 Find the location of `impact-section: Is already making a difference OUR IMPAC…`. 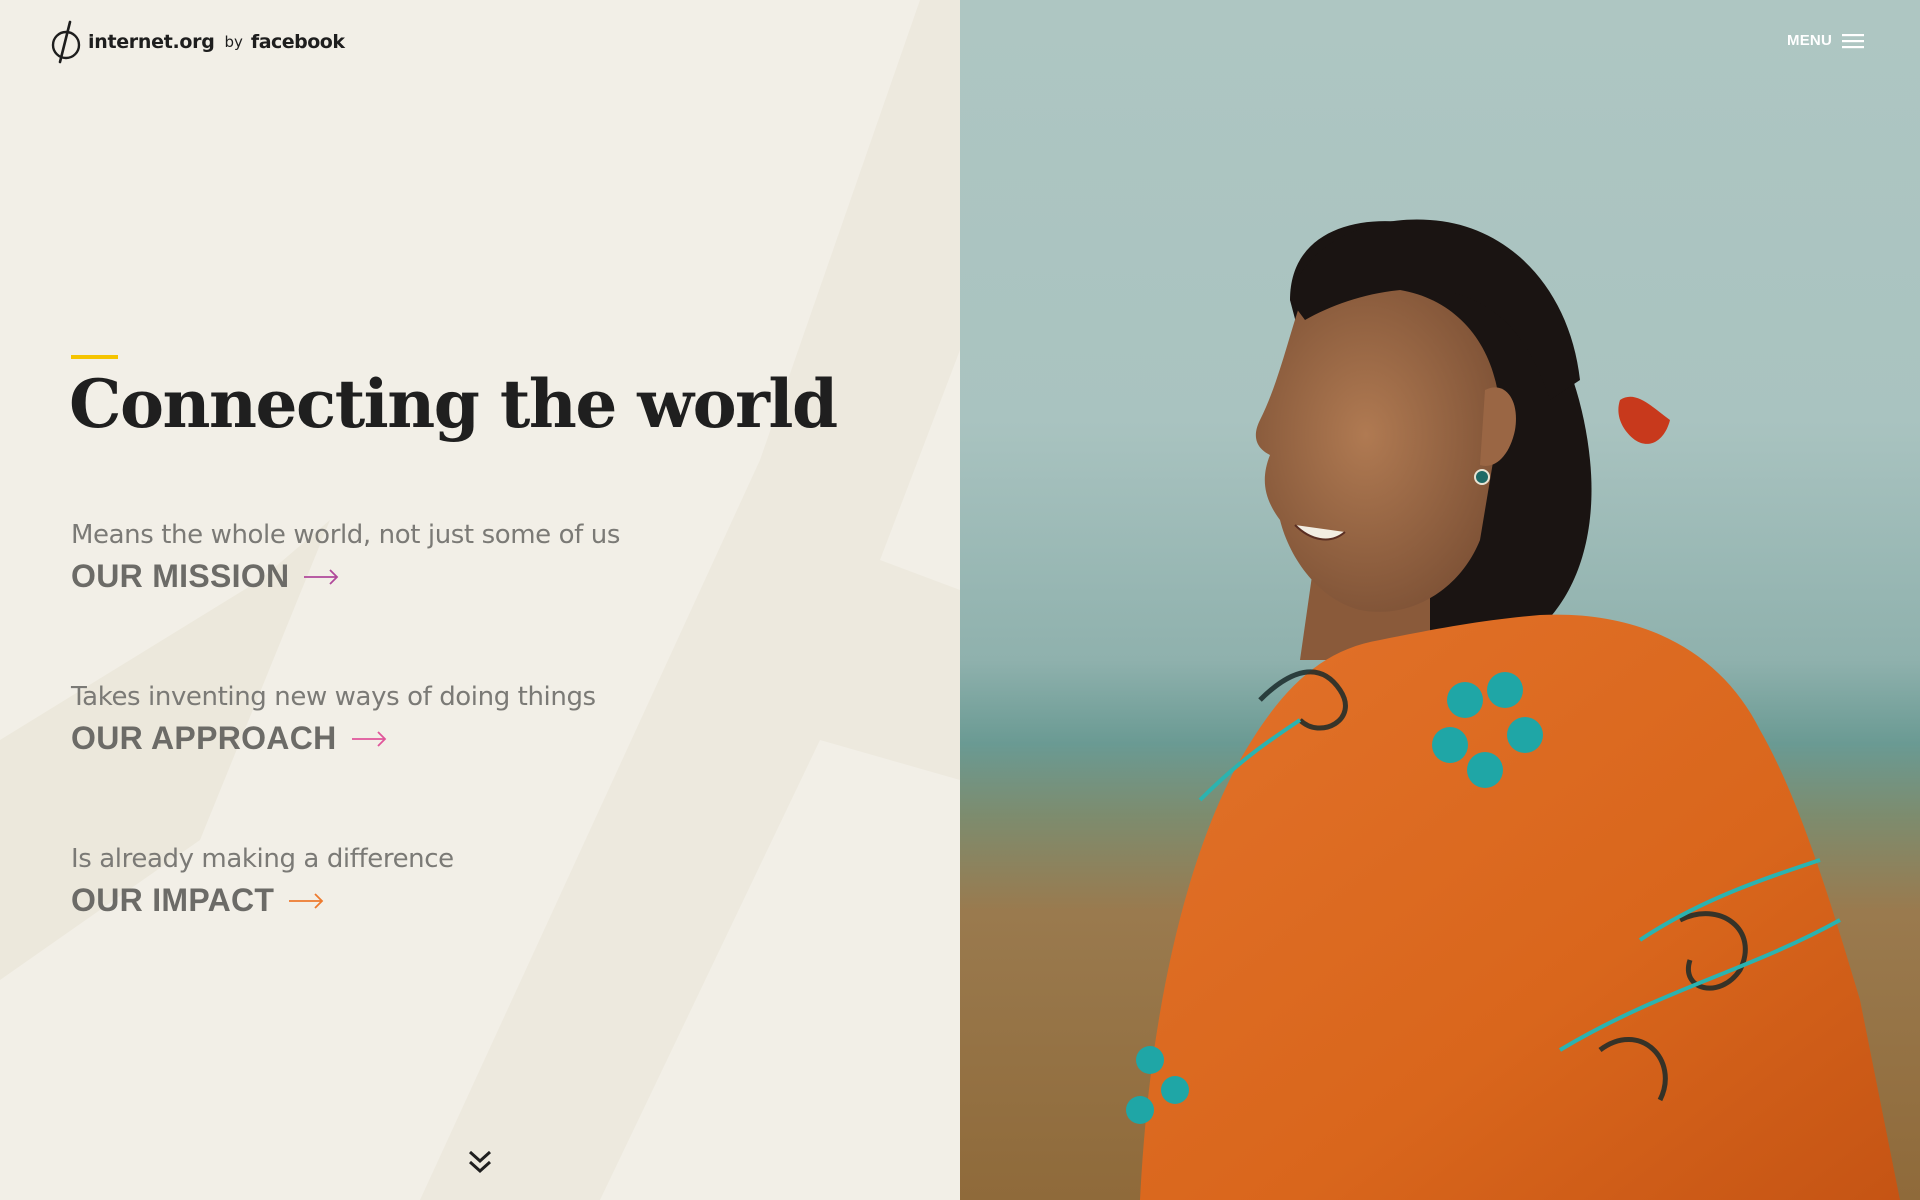

impact-section: Is already making a difference OUR IMPAC… is located at coordinates (262, 881).